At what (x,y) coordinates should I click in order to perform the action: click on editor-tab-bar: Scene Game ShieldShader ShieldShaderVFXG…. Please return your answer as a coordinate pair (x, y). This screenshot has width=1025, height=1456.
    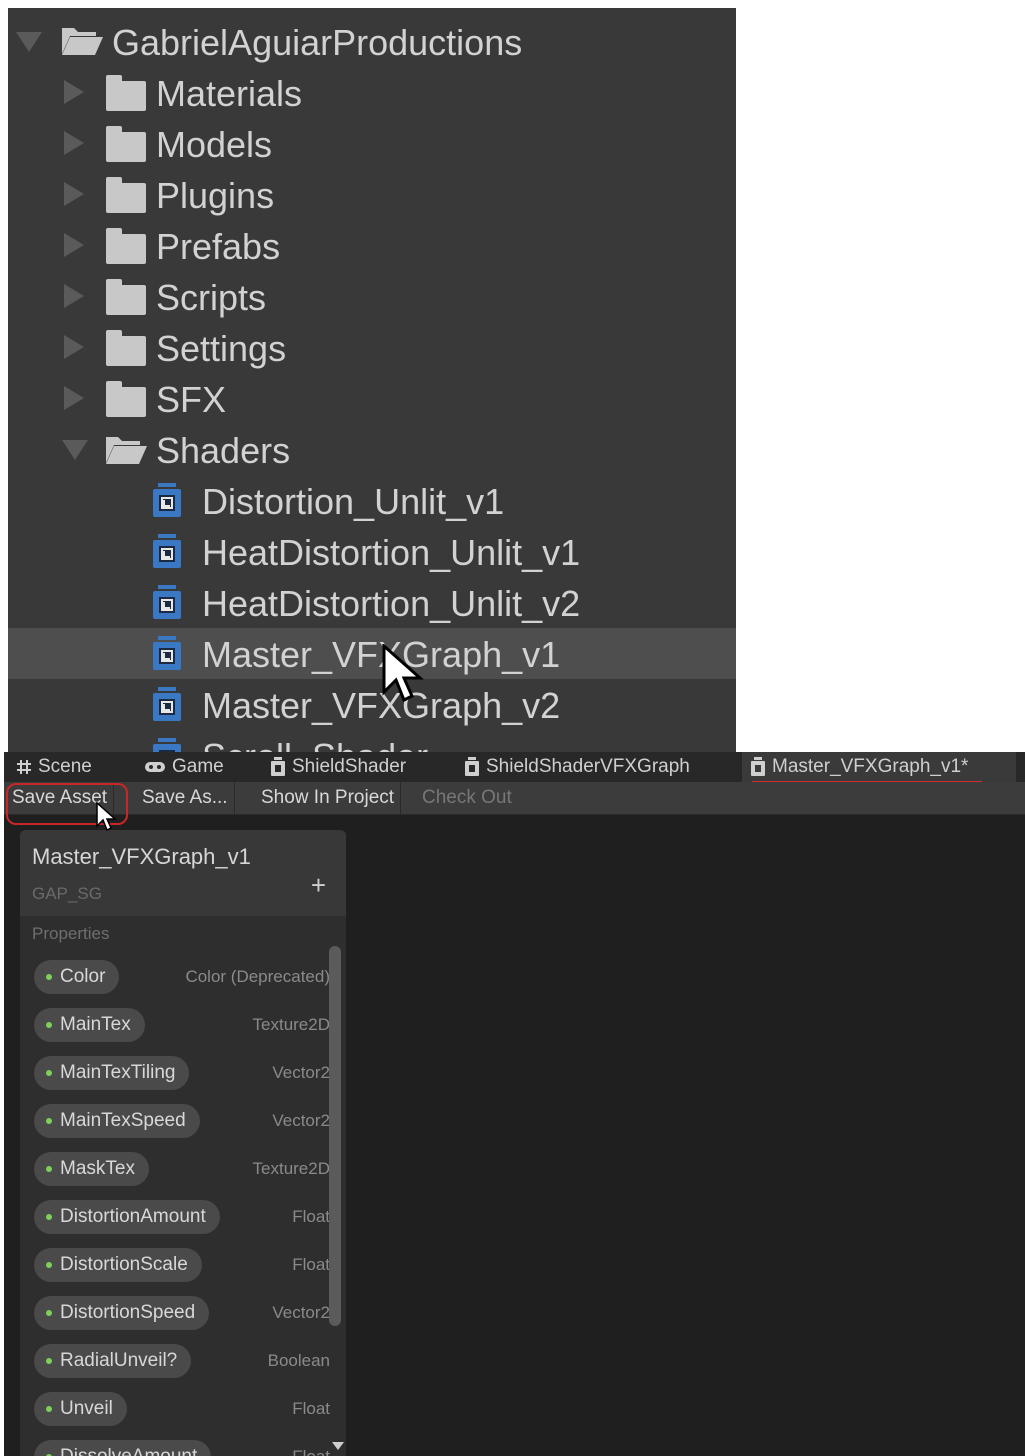
    Looking at the image, I should click on (514, 767).